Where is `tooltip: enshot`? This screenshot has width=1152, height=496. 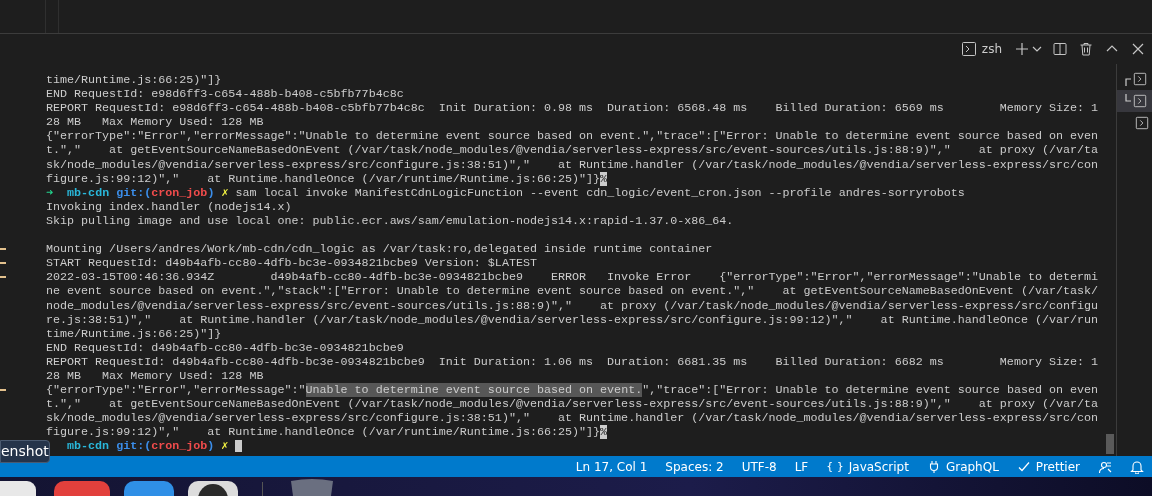 tooltip: enshot is located at coordinates (25, 451).